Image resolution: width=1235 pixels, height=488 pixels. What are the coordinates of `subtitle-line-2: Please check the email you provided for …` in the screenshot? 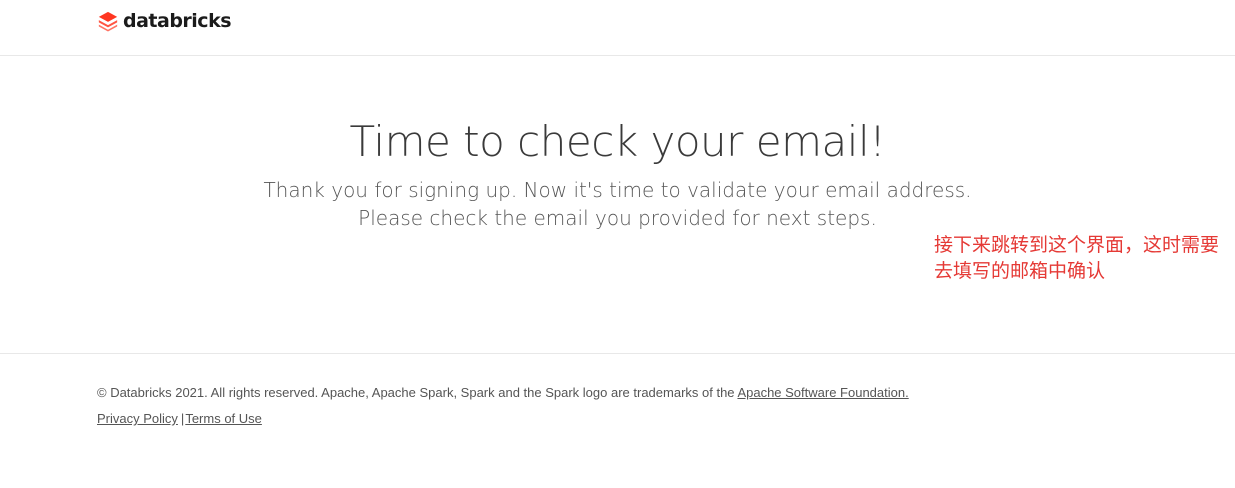 It's located at (617, 218).